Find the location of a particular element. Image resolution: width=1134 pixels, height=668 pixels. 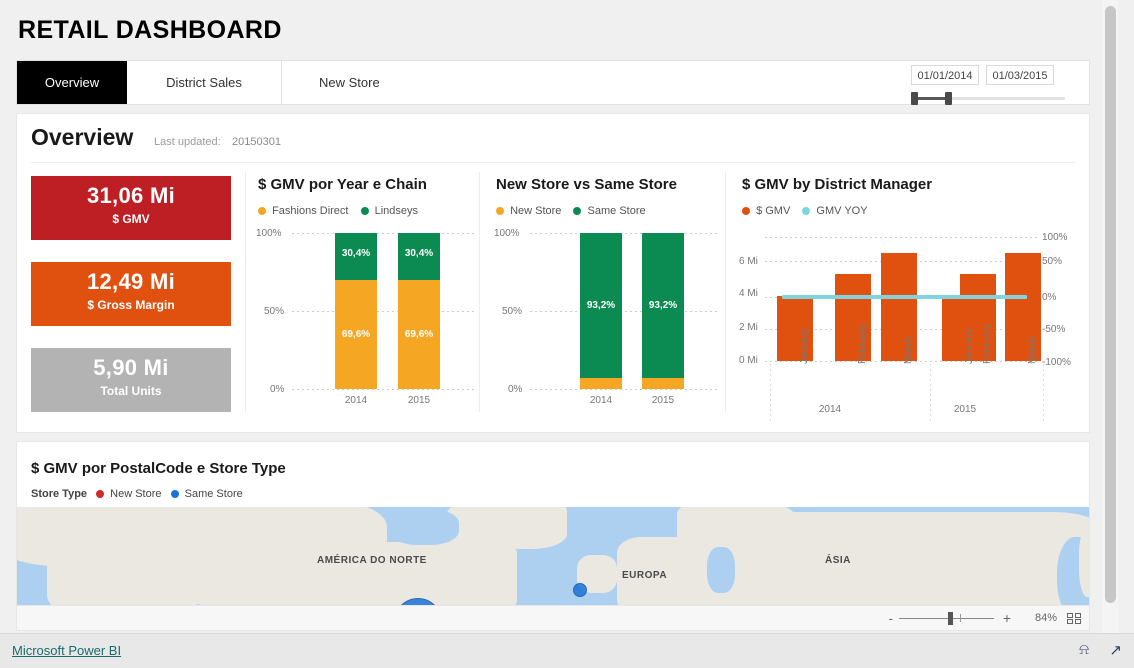

legend-item-gmv-yoy: GMV YOY is located at coordinates (835, 211).